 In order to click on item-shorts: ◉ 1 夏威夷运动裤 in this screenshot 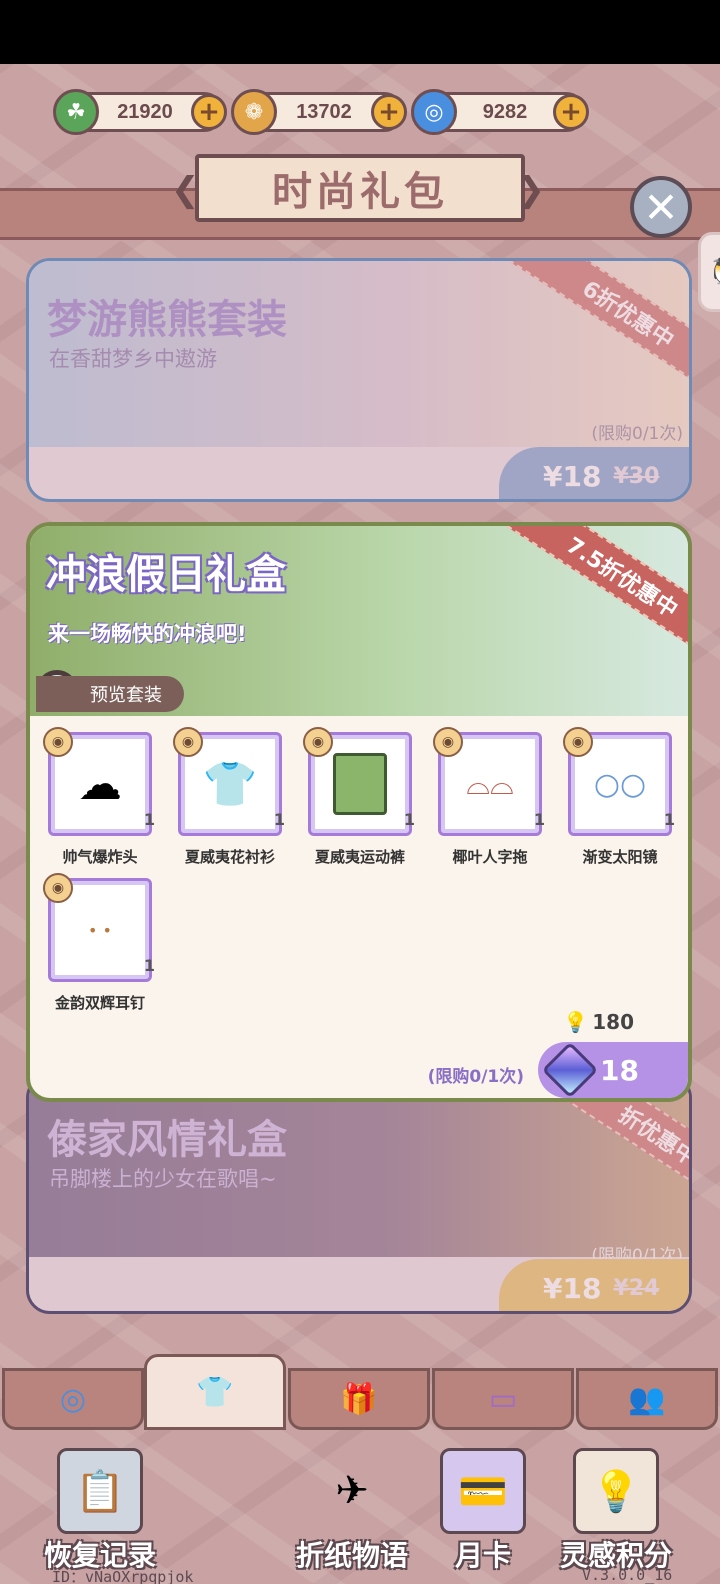, I will do `click(360, 797)`.